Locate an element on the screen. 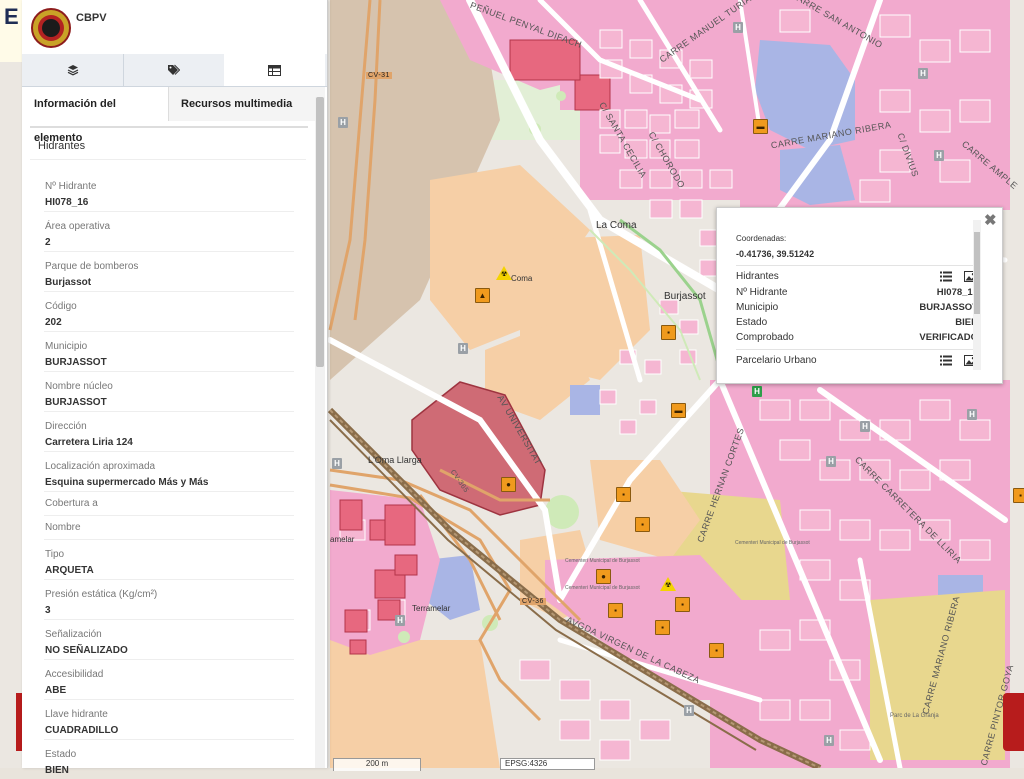 Image resolution: width=1024 pixels, height=779 pixels. attribute-label: Señalización is located at coordinates (73, 634).